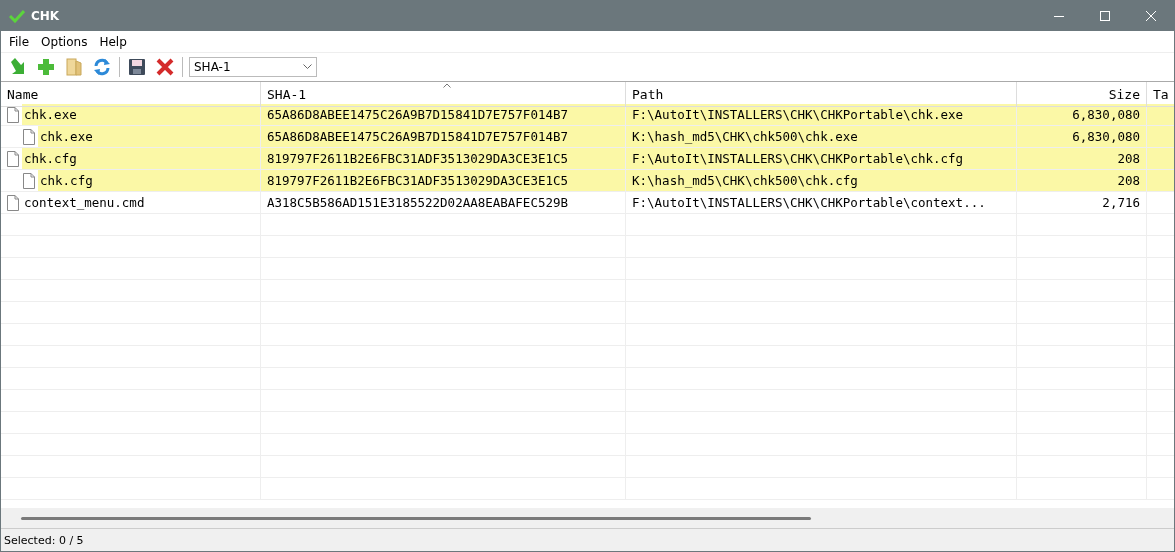 The image size is (1175, 552). Describe the element at coordinates (1151, 16) in the screenshot. I see `close-icon` at that location.